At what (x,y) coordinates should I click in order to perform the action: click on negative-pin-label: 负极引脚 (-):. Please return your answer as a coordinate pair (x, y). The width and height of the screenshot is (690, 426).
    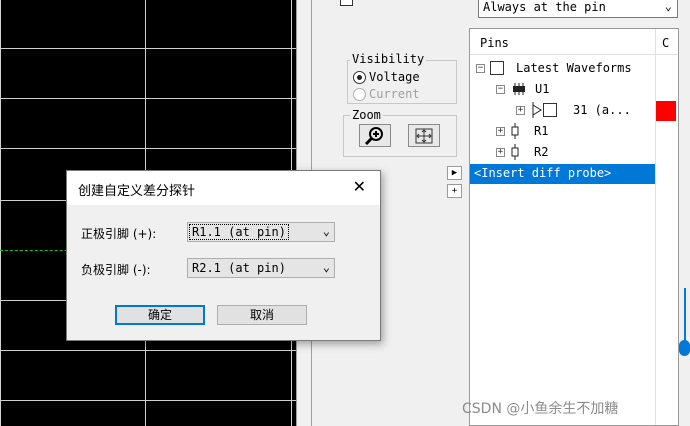
    Looking at the image, I should click on (116, 270).